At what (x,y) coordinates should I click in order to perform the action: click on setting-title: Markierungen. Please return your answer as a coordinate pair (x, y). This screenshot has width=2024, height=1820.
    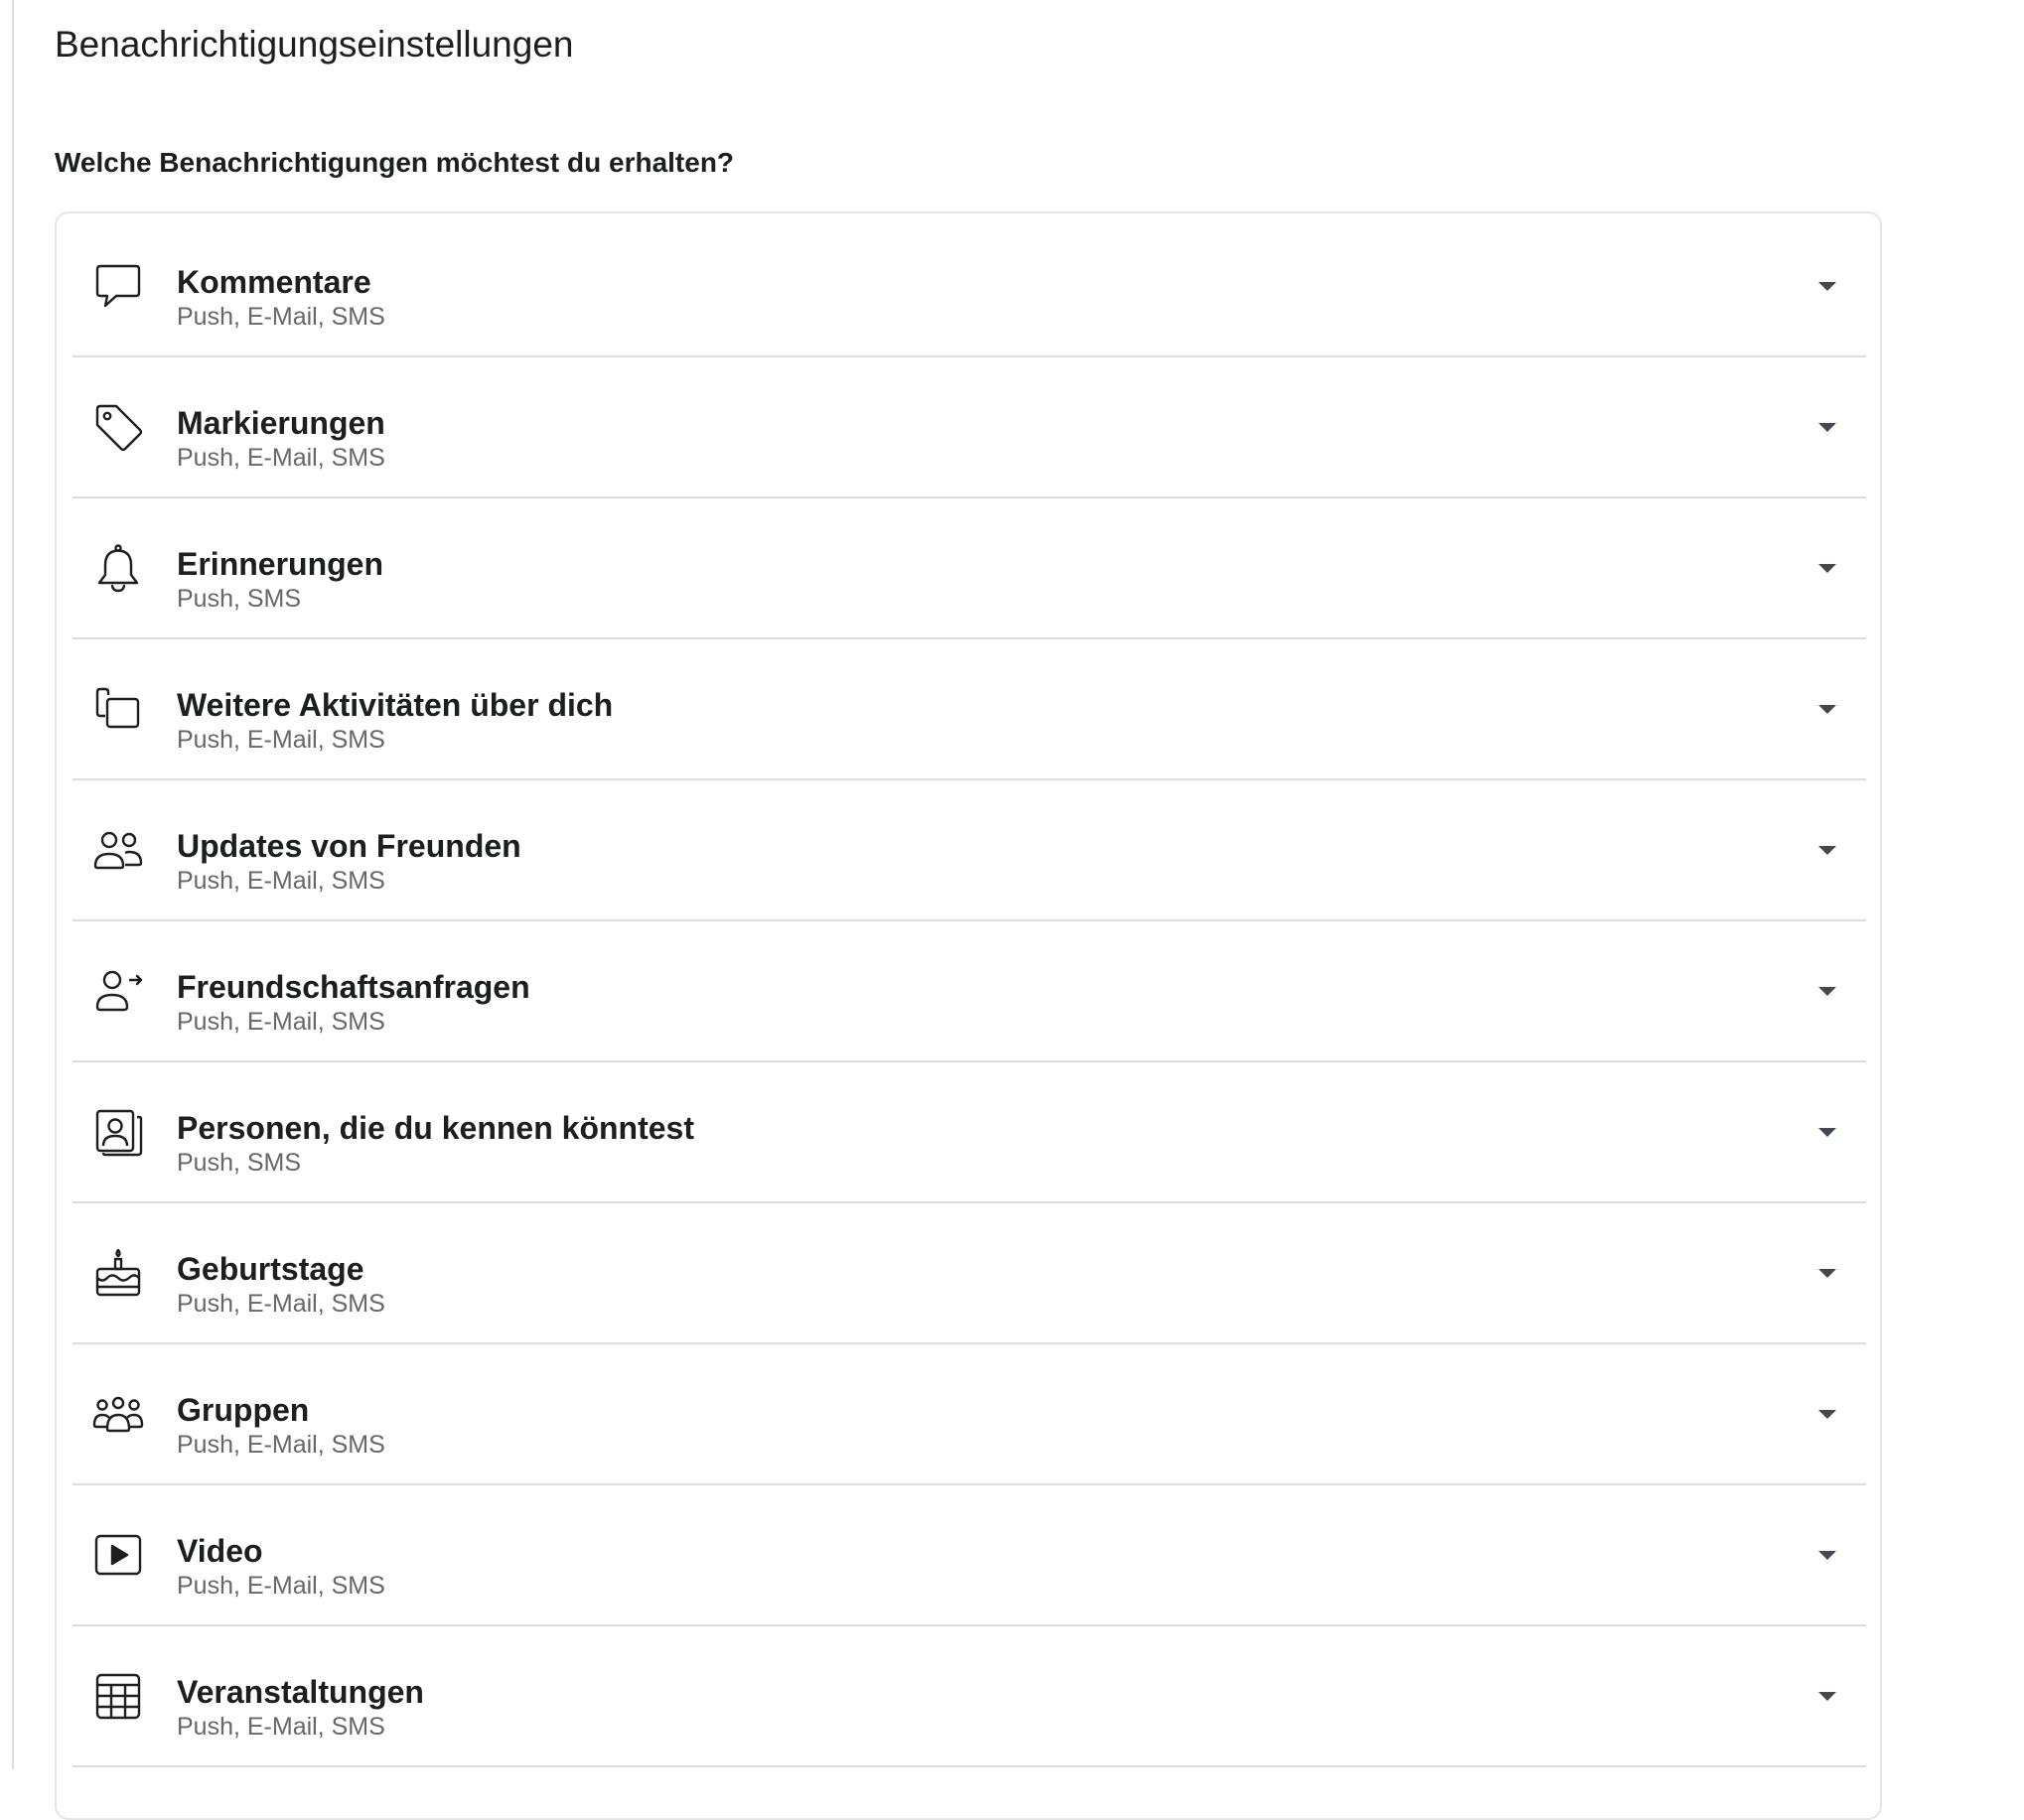
    Looking at the image, I should click on (281, 423).